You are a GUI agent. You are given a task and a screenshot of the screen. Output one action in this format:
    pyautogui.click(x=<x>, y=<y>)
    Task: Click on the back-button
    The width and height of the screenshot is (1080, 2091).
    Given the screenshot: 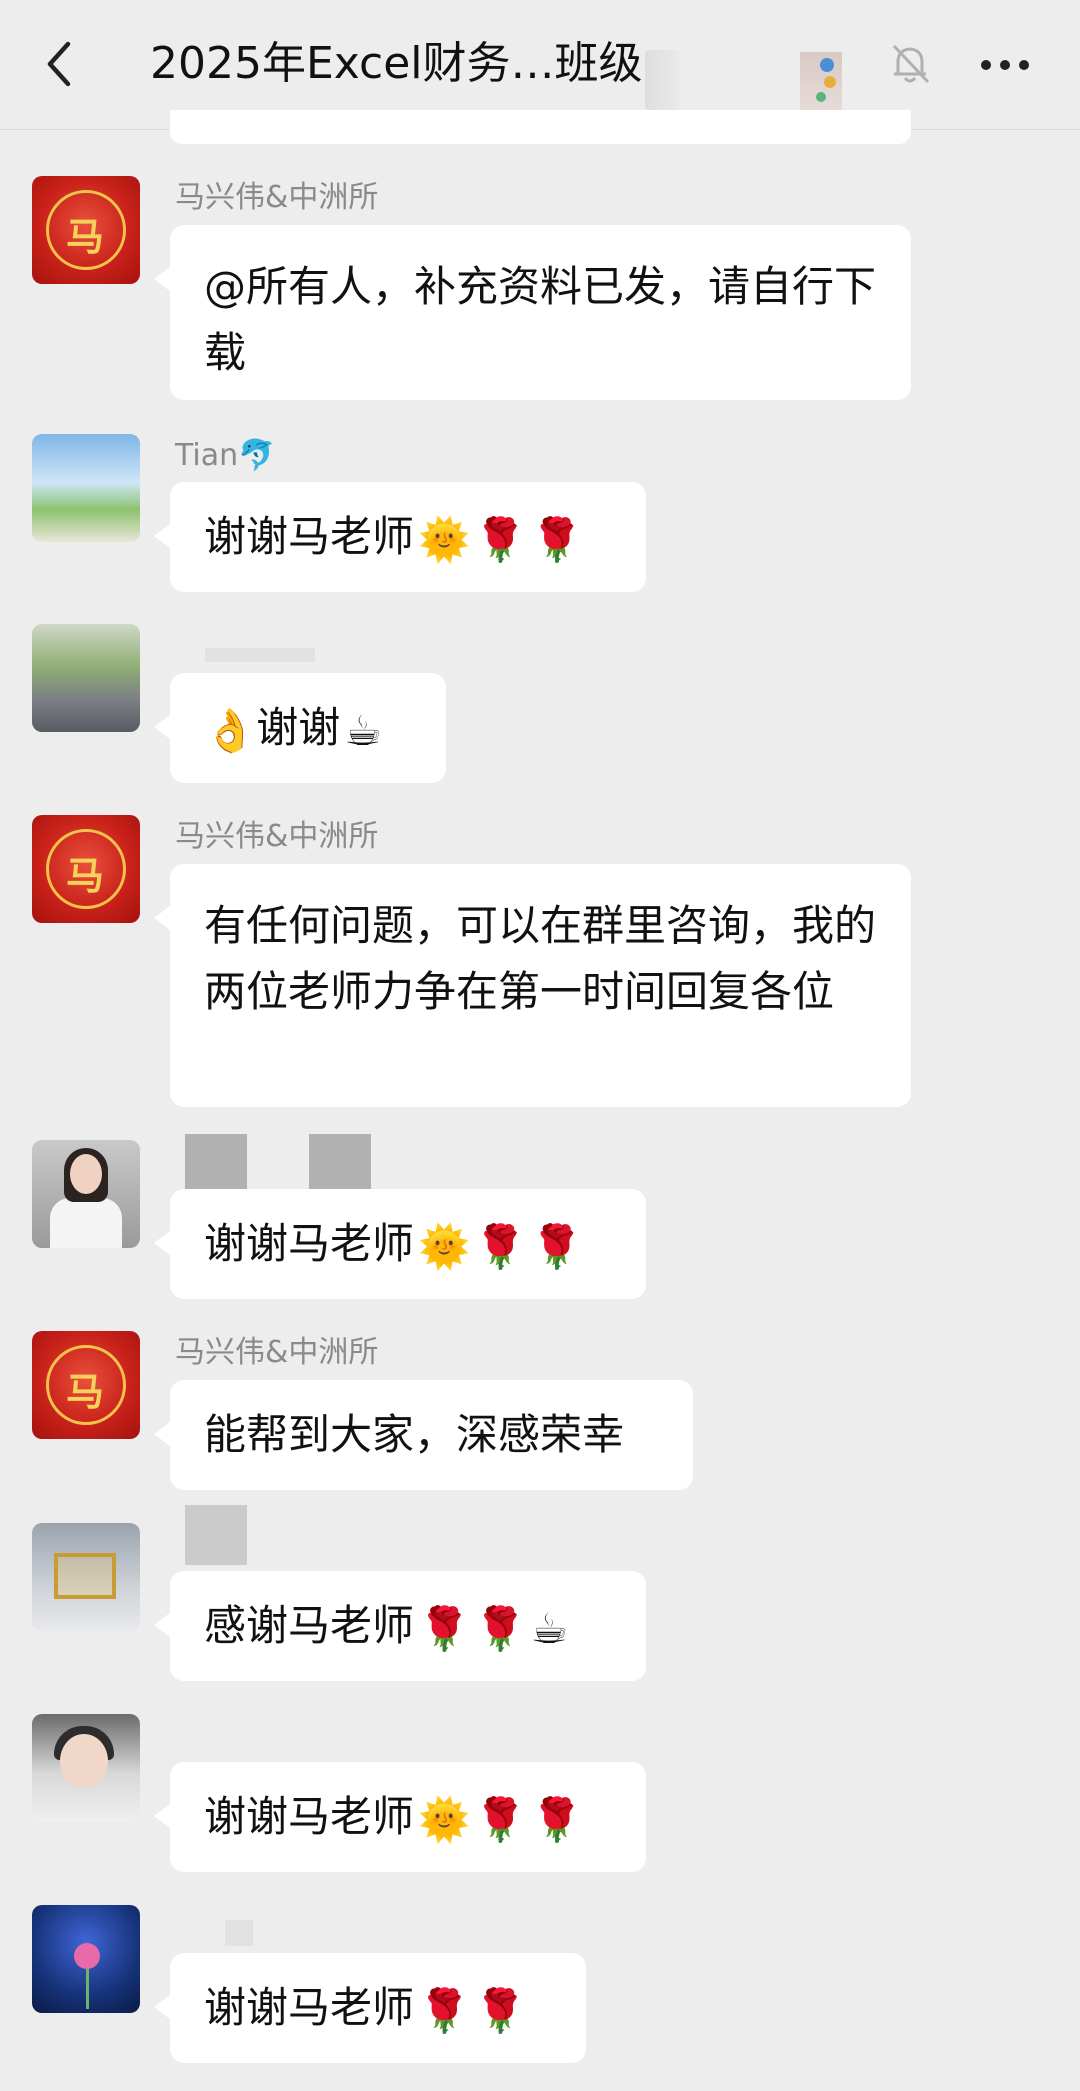 What is the action you would take?
    pyautogui.click(x=60, y=64)
    